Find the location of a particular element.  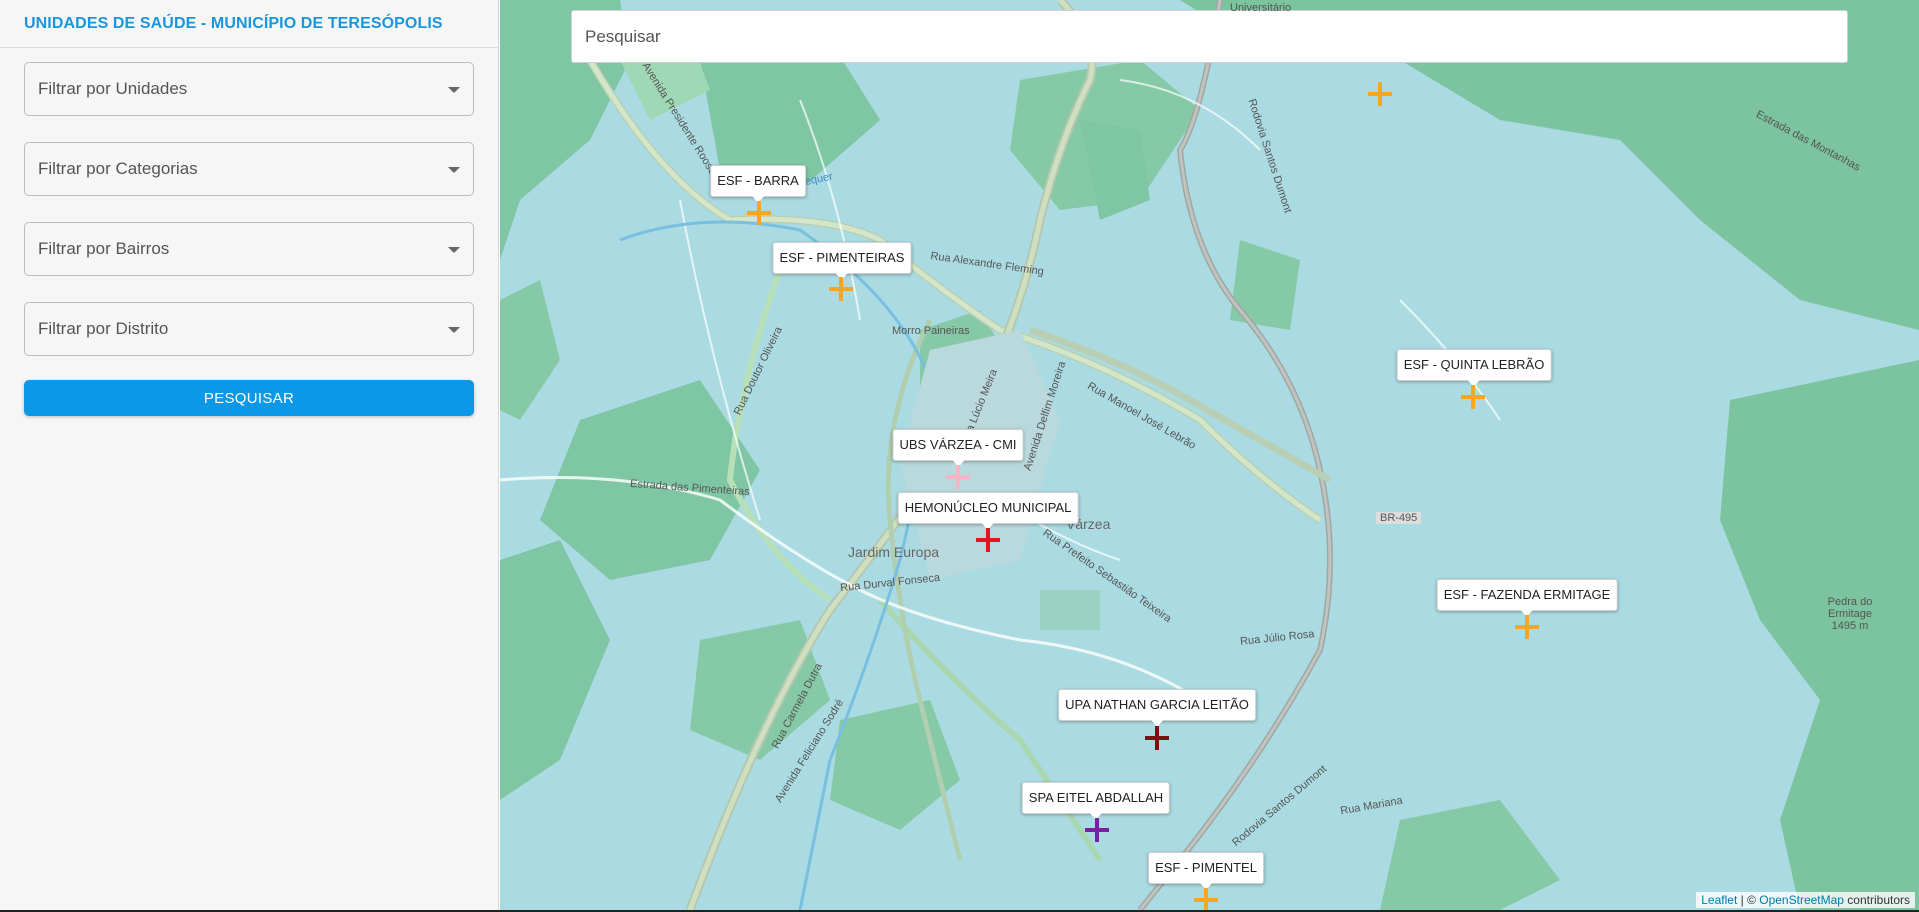

map-place-label: Jardim Europa is located at coordinates (894, 552).